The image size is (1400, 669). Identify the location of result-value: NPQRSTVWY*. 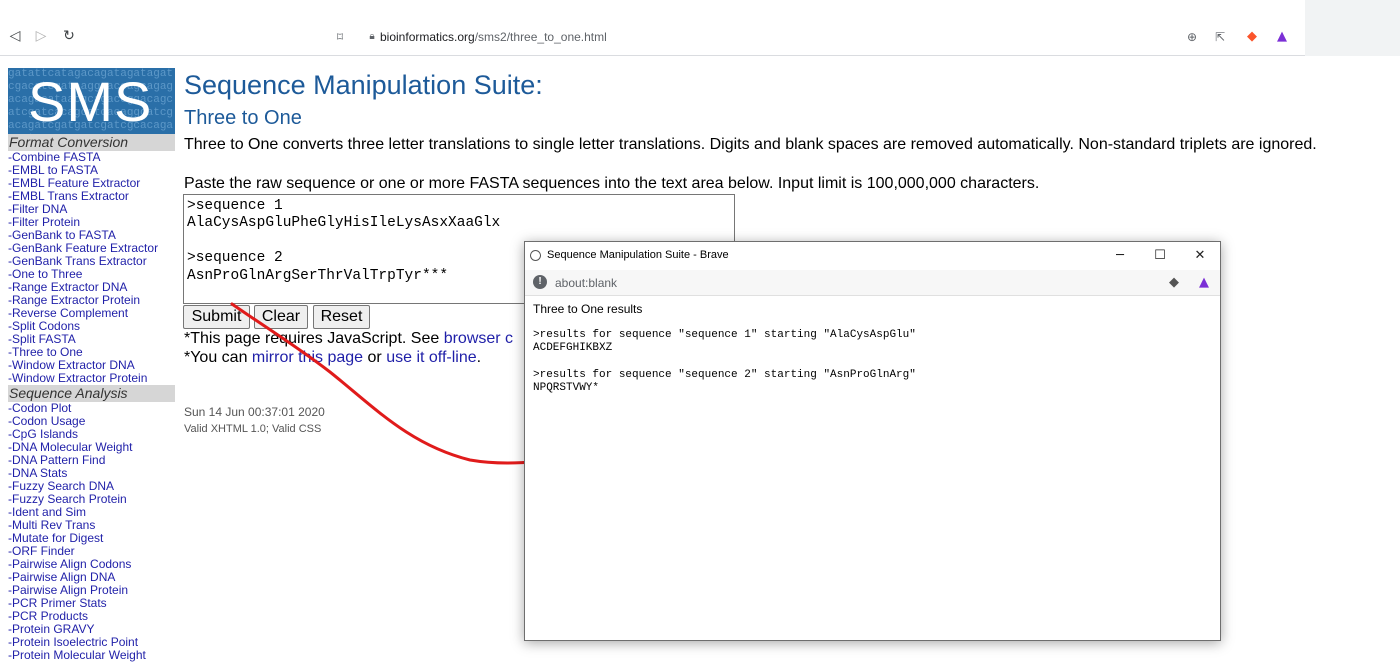
(566, 388).